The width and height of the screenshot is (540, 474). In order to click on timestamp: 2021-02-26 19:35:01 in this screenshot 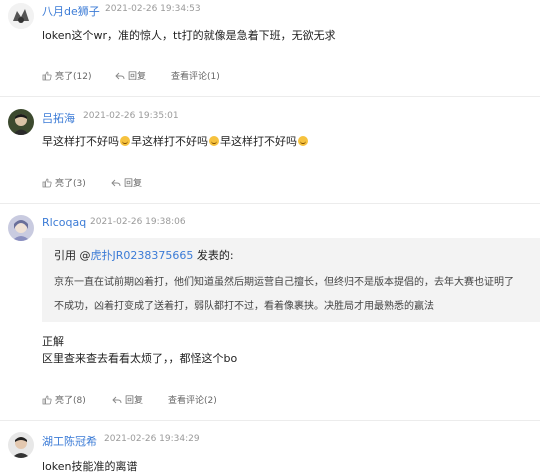, I will do `click(131, 116)`.